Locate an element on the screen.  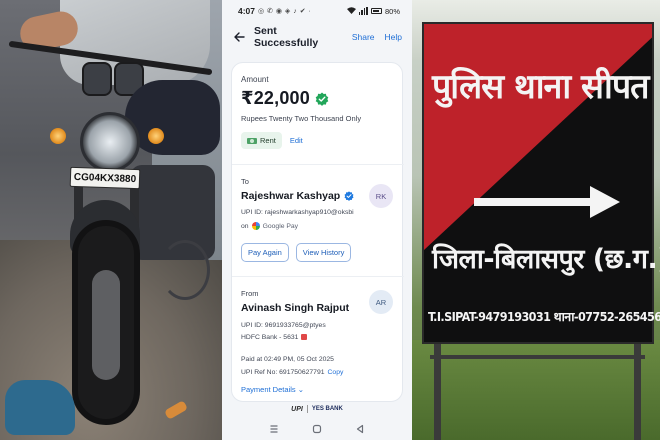
note-chip: Rent is located at coordinates (261, 140).